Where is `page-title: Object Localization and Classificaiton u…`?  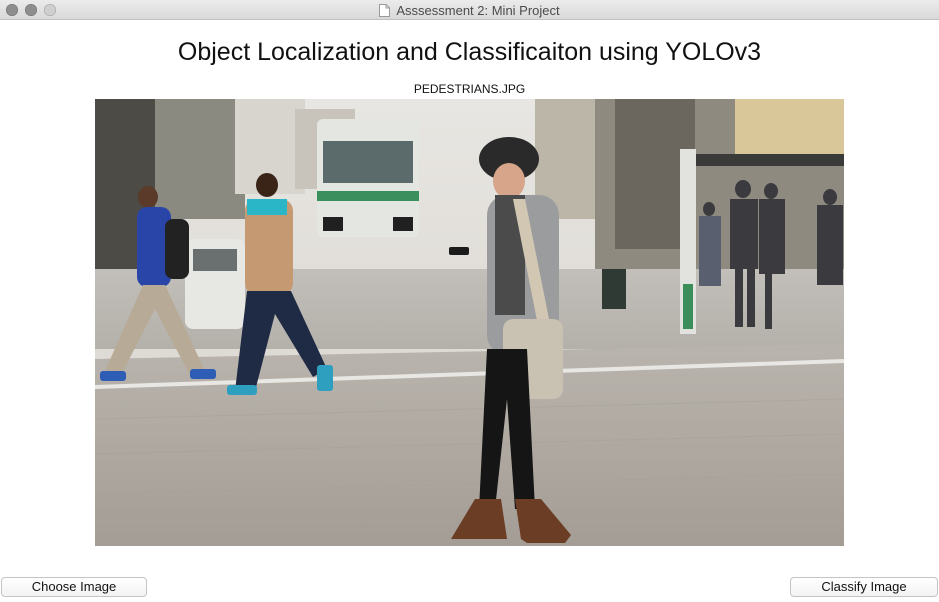
page-title: Object Localization and Classificaiton u… is located at coordinates (469, 52).